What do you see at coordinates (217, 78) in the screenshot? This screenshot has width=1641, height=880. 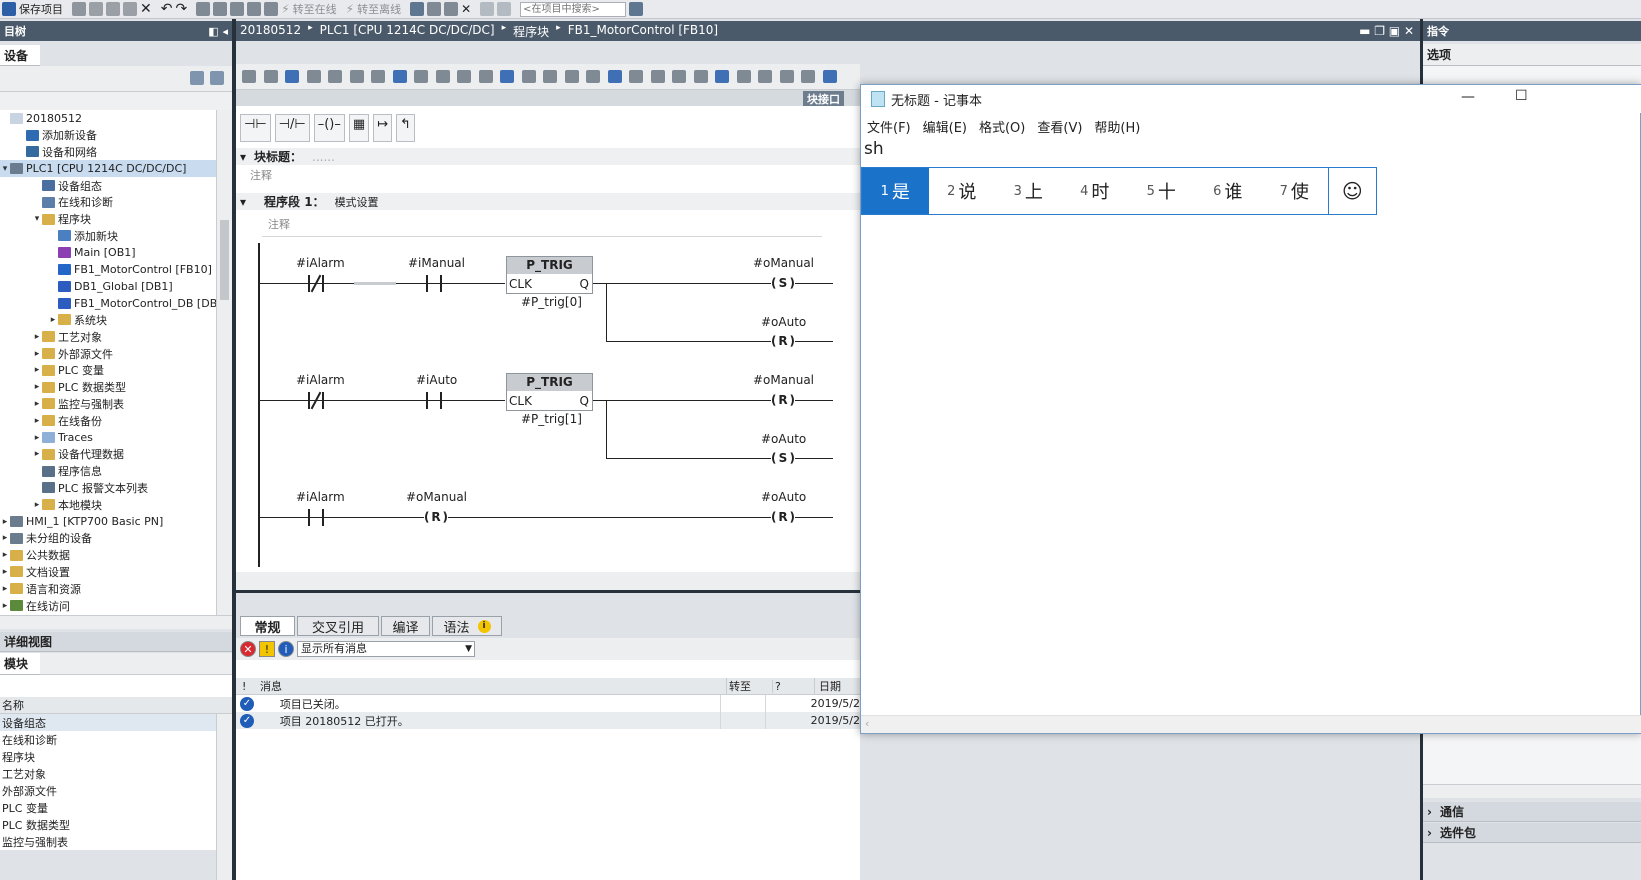 I see `tree-options-icon` at bounding box center [217, 78].